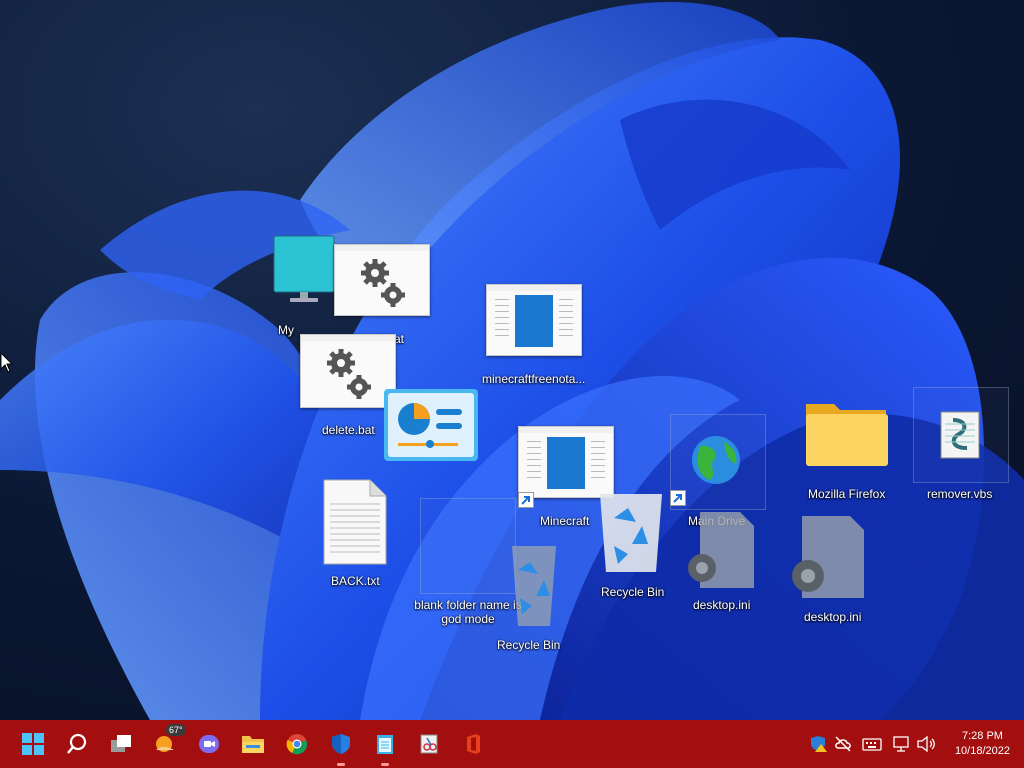 This screenshot has width=1024, height=768. Describe the element at coordinates (385, 744) in the screenshot. I see `notepad-icon` at that location.